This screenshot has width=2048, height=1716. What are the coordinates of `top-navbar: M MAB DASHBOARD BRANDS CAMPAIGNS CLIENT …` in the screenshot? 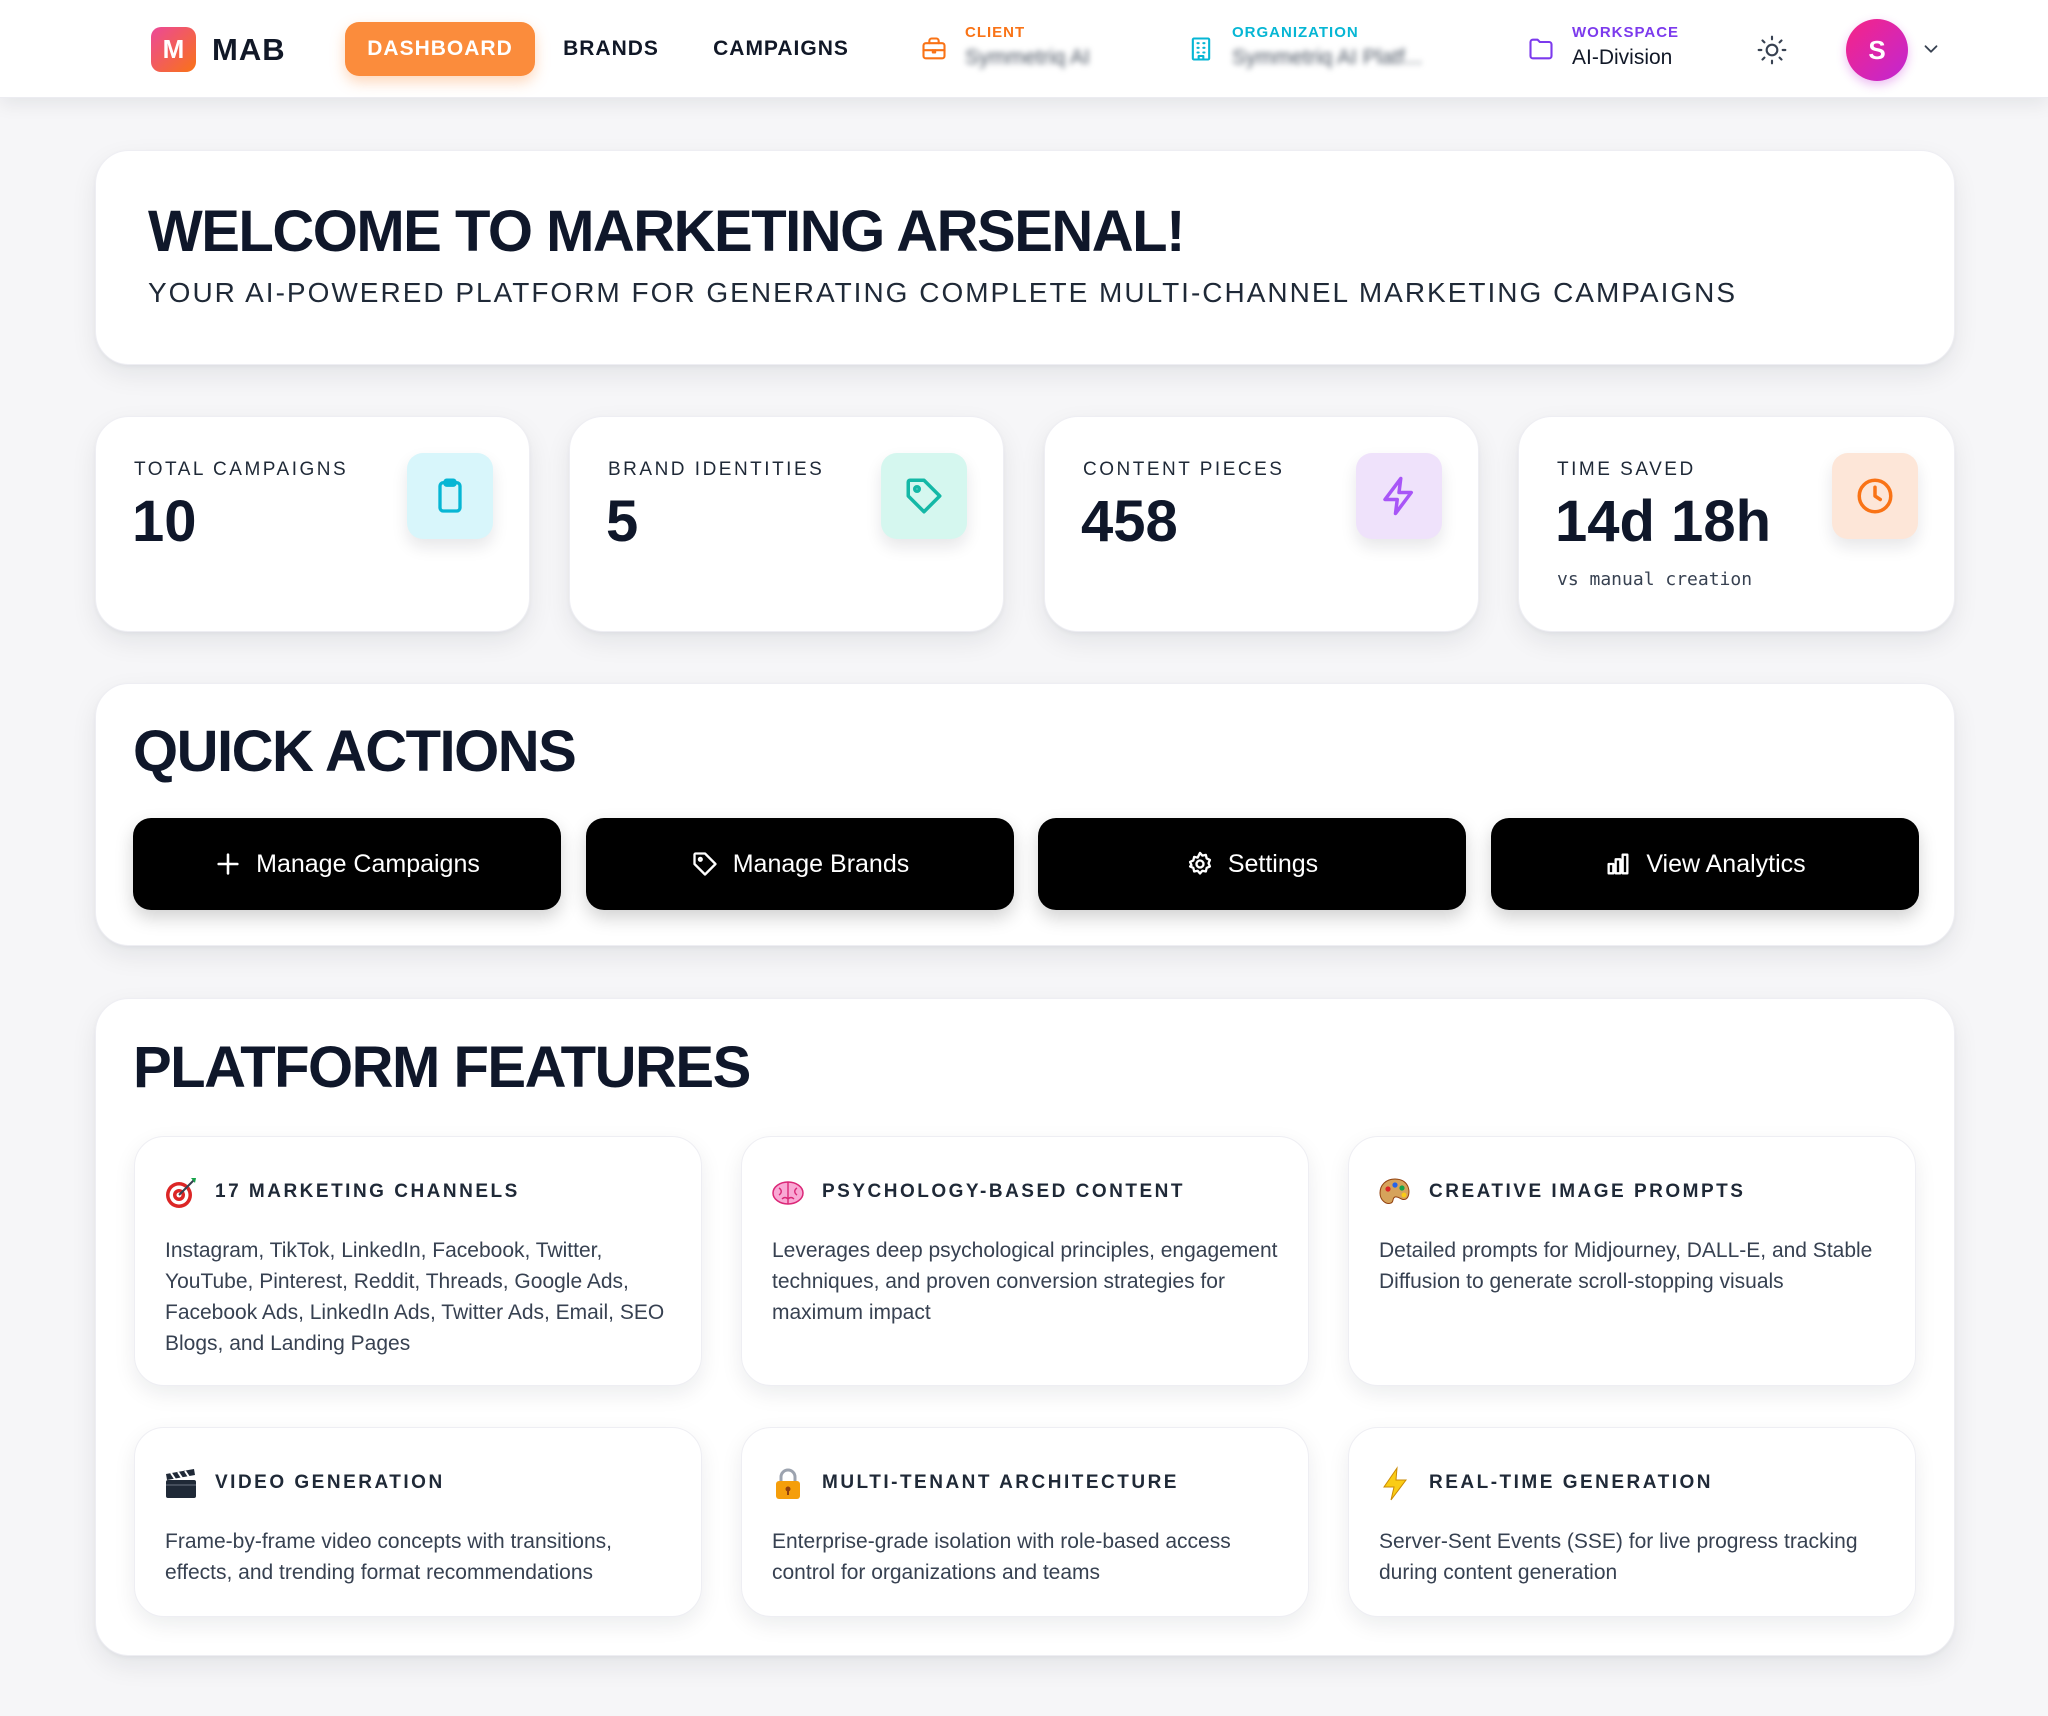 It's located at (1024, 49).